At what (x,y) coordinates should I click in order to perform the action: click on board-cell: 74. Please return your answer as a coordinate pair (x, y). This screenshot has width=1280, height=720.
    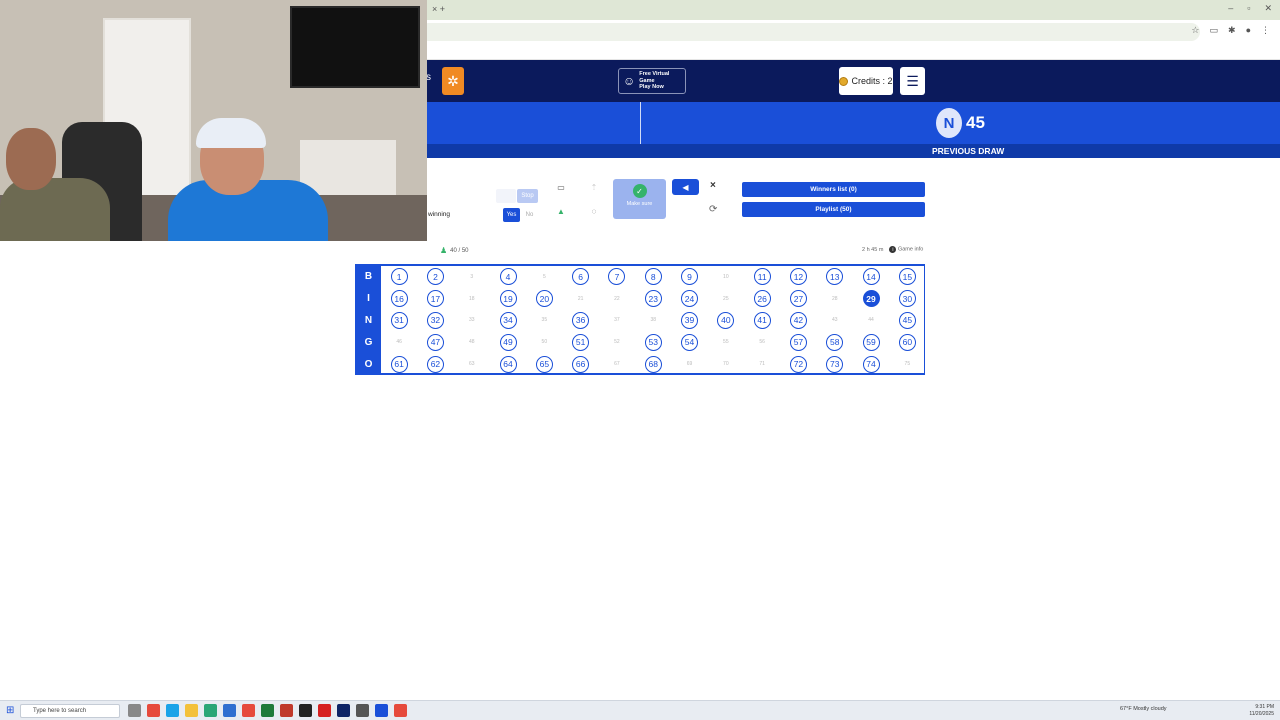
    Looking at the image, I should click on (871, 364).